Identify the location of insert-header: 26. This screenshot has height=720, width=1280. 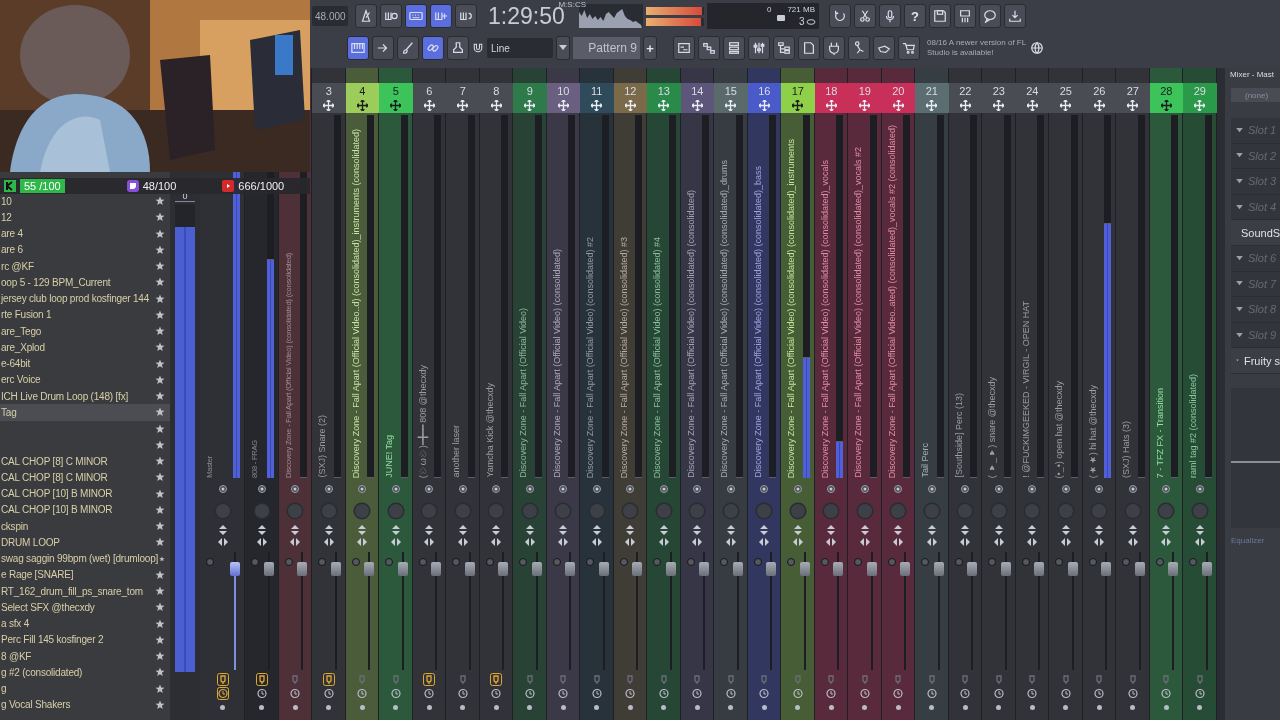
(1099, 98).